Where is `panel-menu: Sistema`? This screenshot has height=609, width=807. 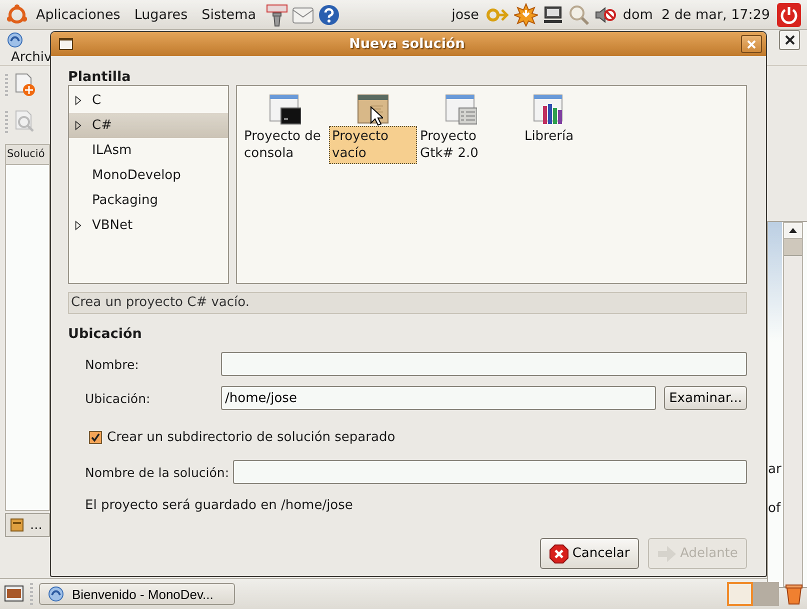
panel-menu: Sistema is located at coordinates (229, 14).